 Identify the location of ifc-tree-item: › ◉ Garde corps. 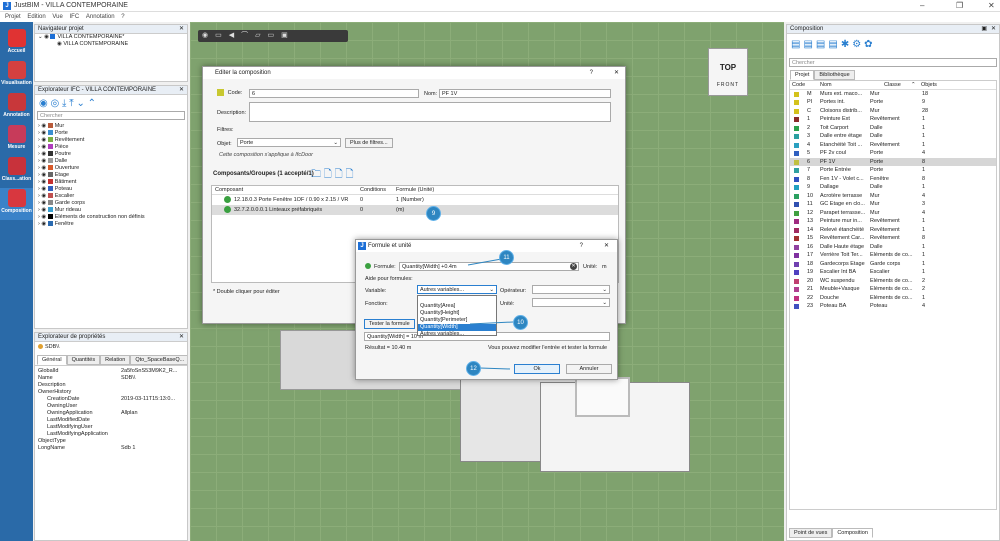
(111, 203).